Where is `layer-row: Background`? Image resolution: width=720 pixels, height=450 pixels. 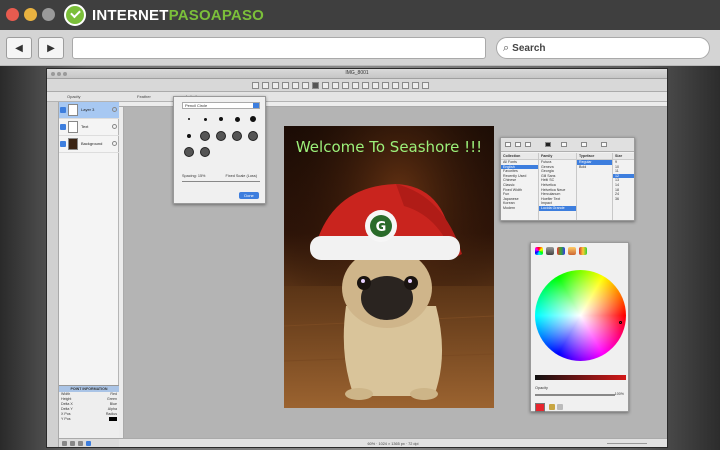 layer-row: Background is located at coordinates (89, 144).